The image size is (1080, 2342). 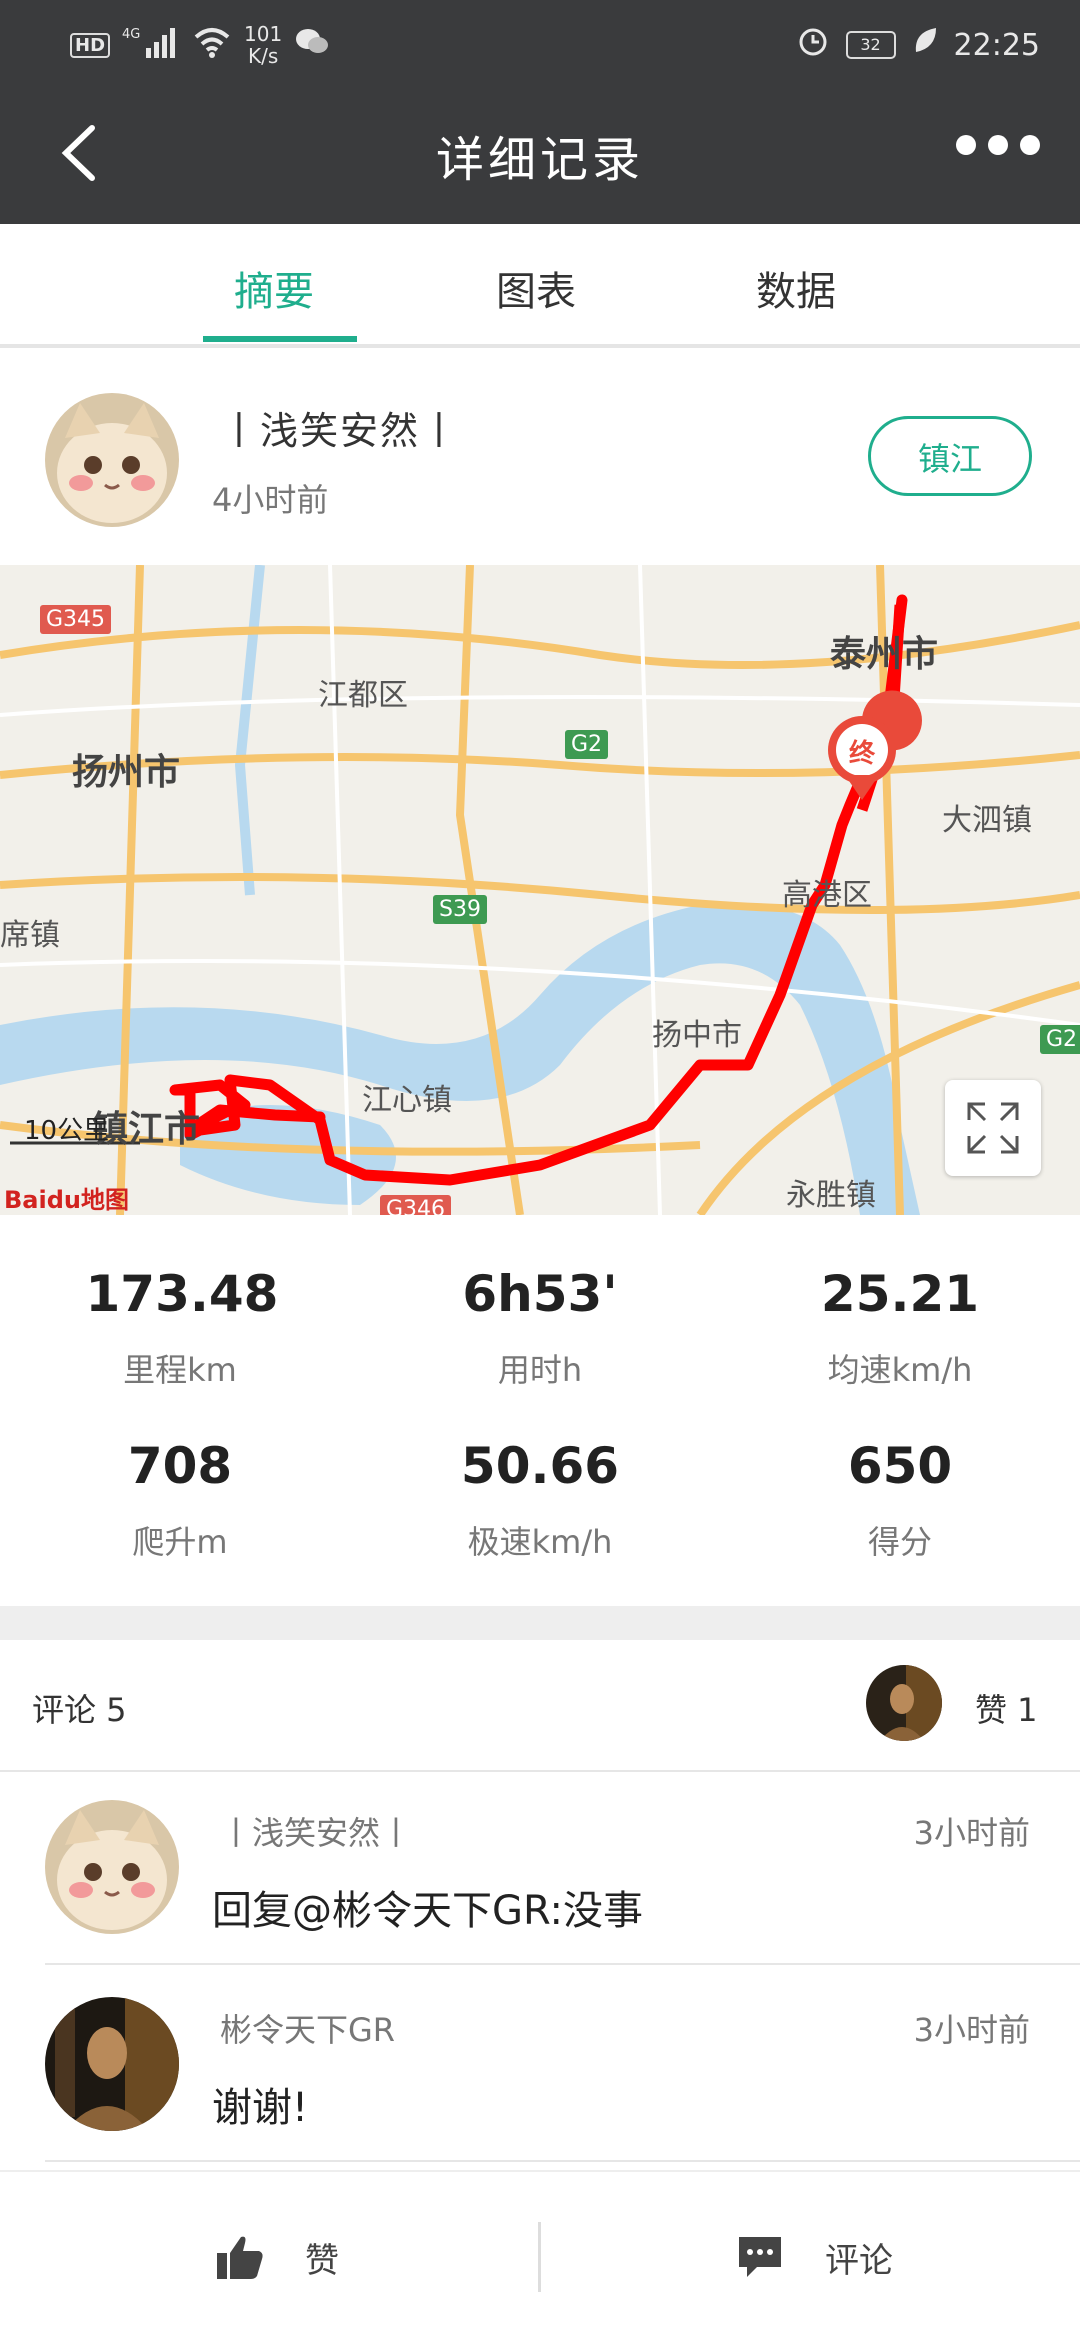 I want to click on comment-button: 评论, so click(x=814, y=2257).